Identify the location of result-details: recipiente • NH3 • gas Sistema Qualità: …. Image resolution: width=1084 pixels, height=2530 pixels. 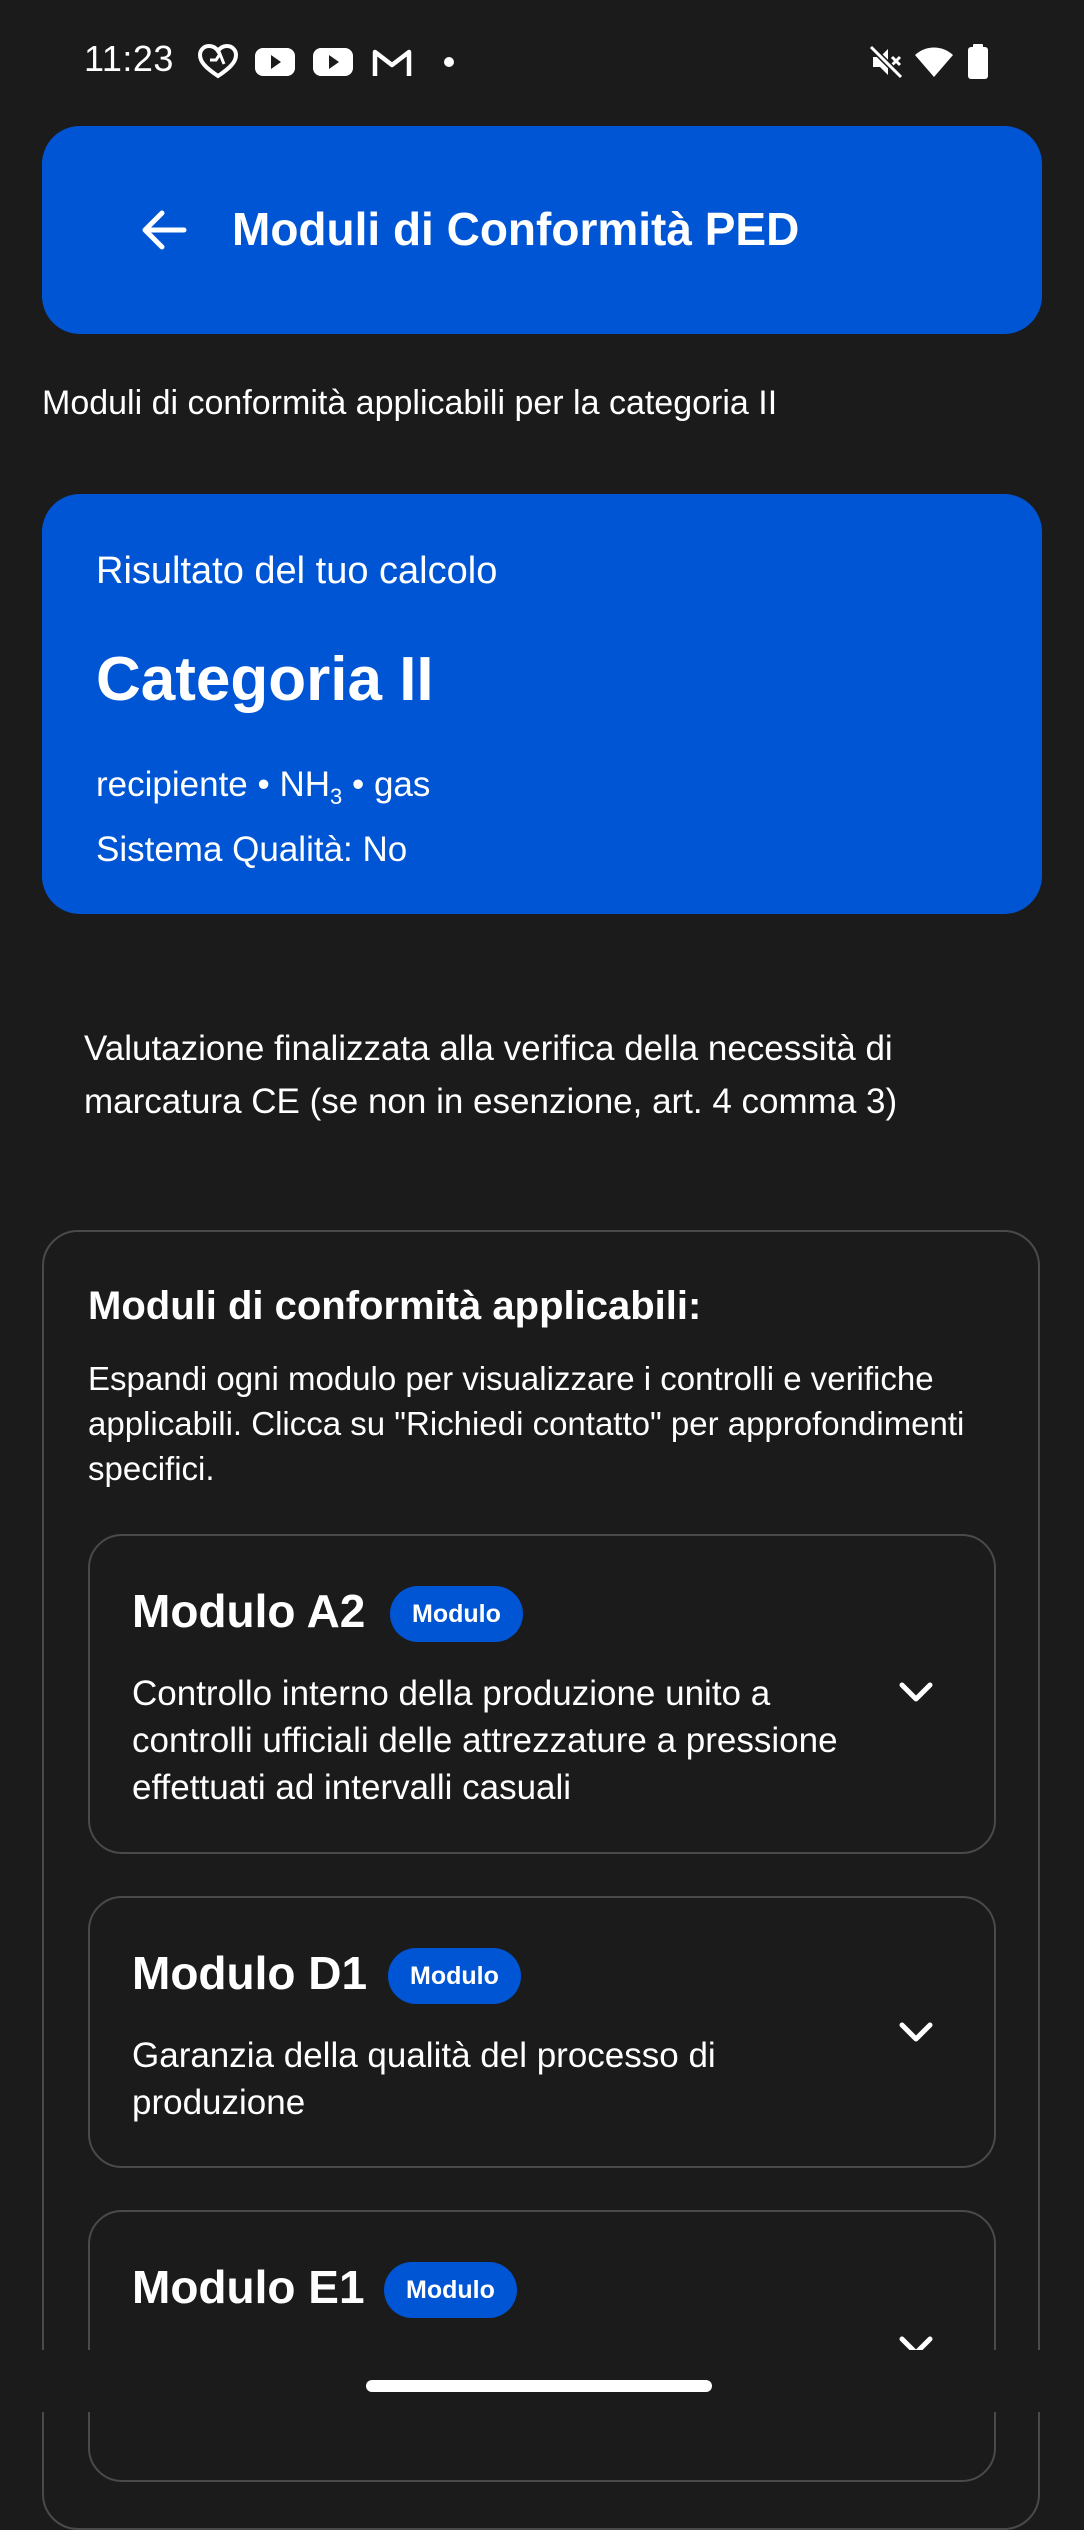
(263, 817).